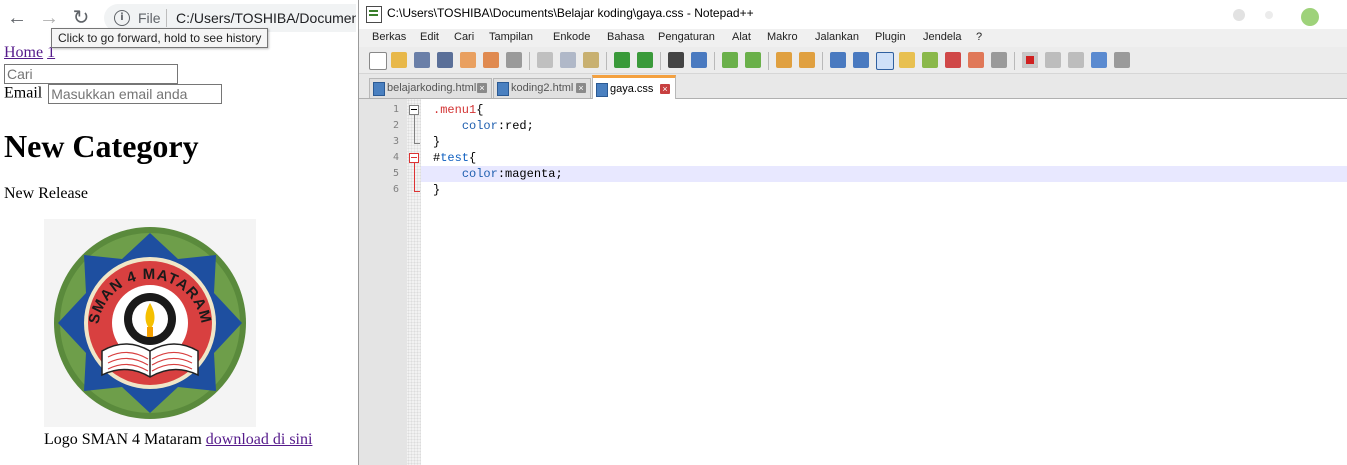  Describe the element at coordinates (686, 37) in the screenshot. I see `menu-pengaturan: Pengaturan` at that location.